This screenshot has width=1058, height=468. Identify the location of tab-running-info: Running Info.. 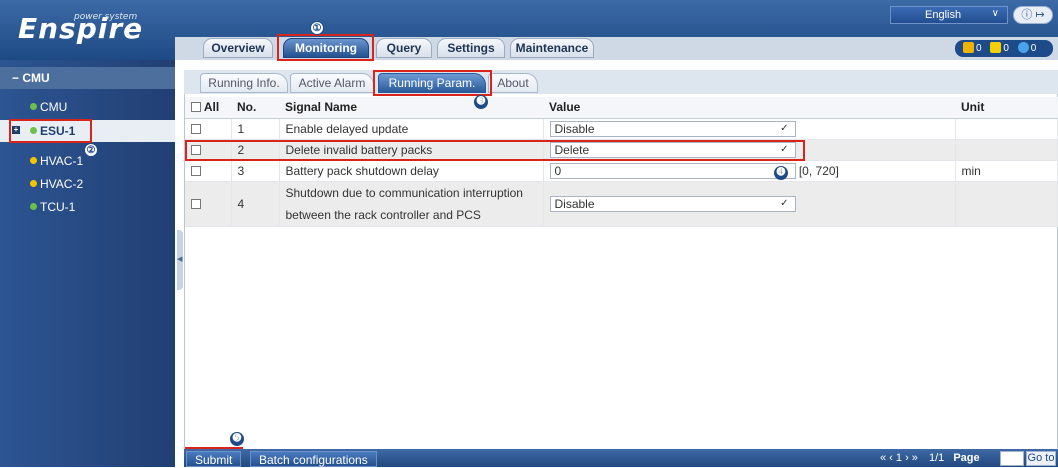
(244, 83).